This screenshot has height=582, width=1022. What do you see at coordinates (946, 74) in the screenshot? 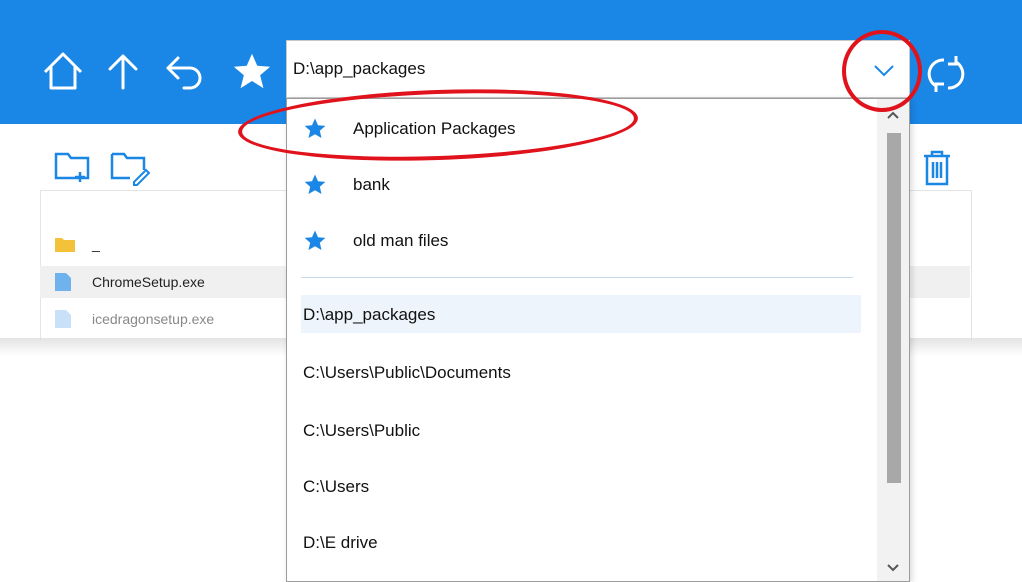
I see `refresh-icon` at bounding box center [946, 74].